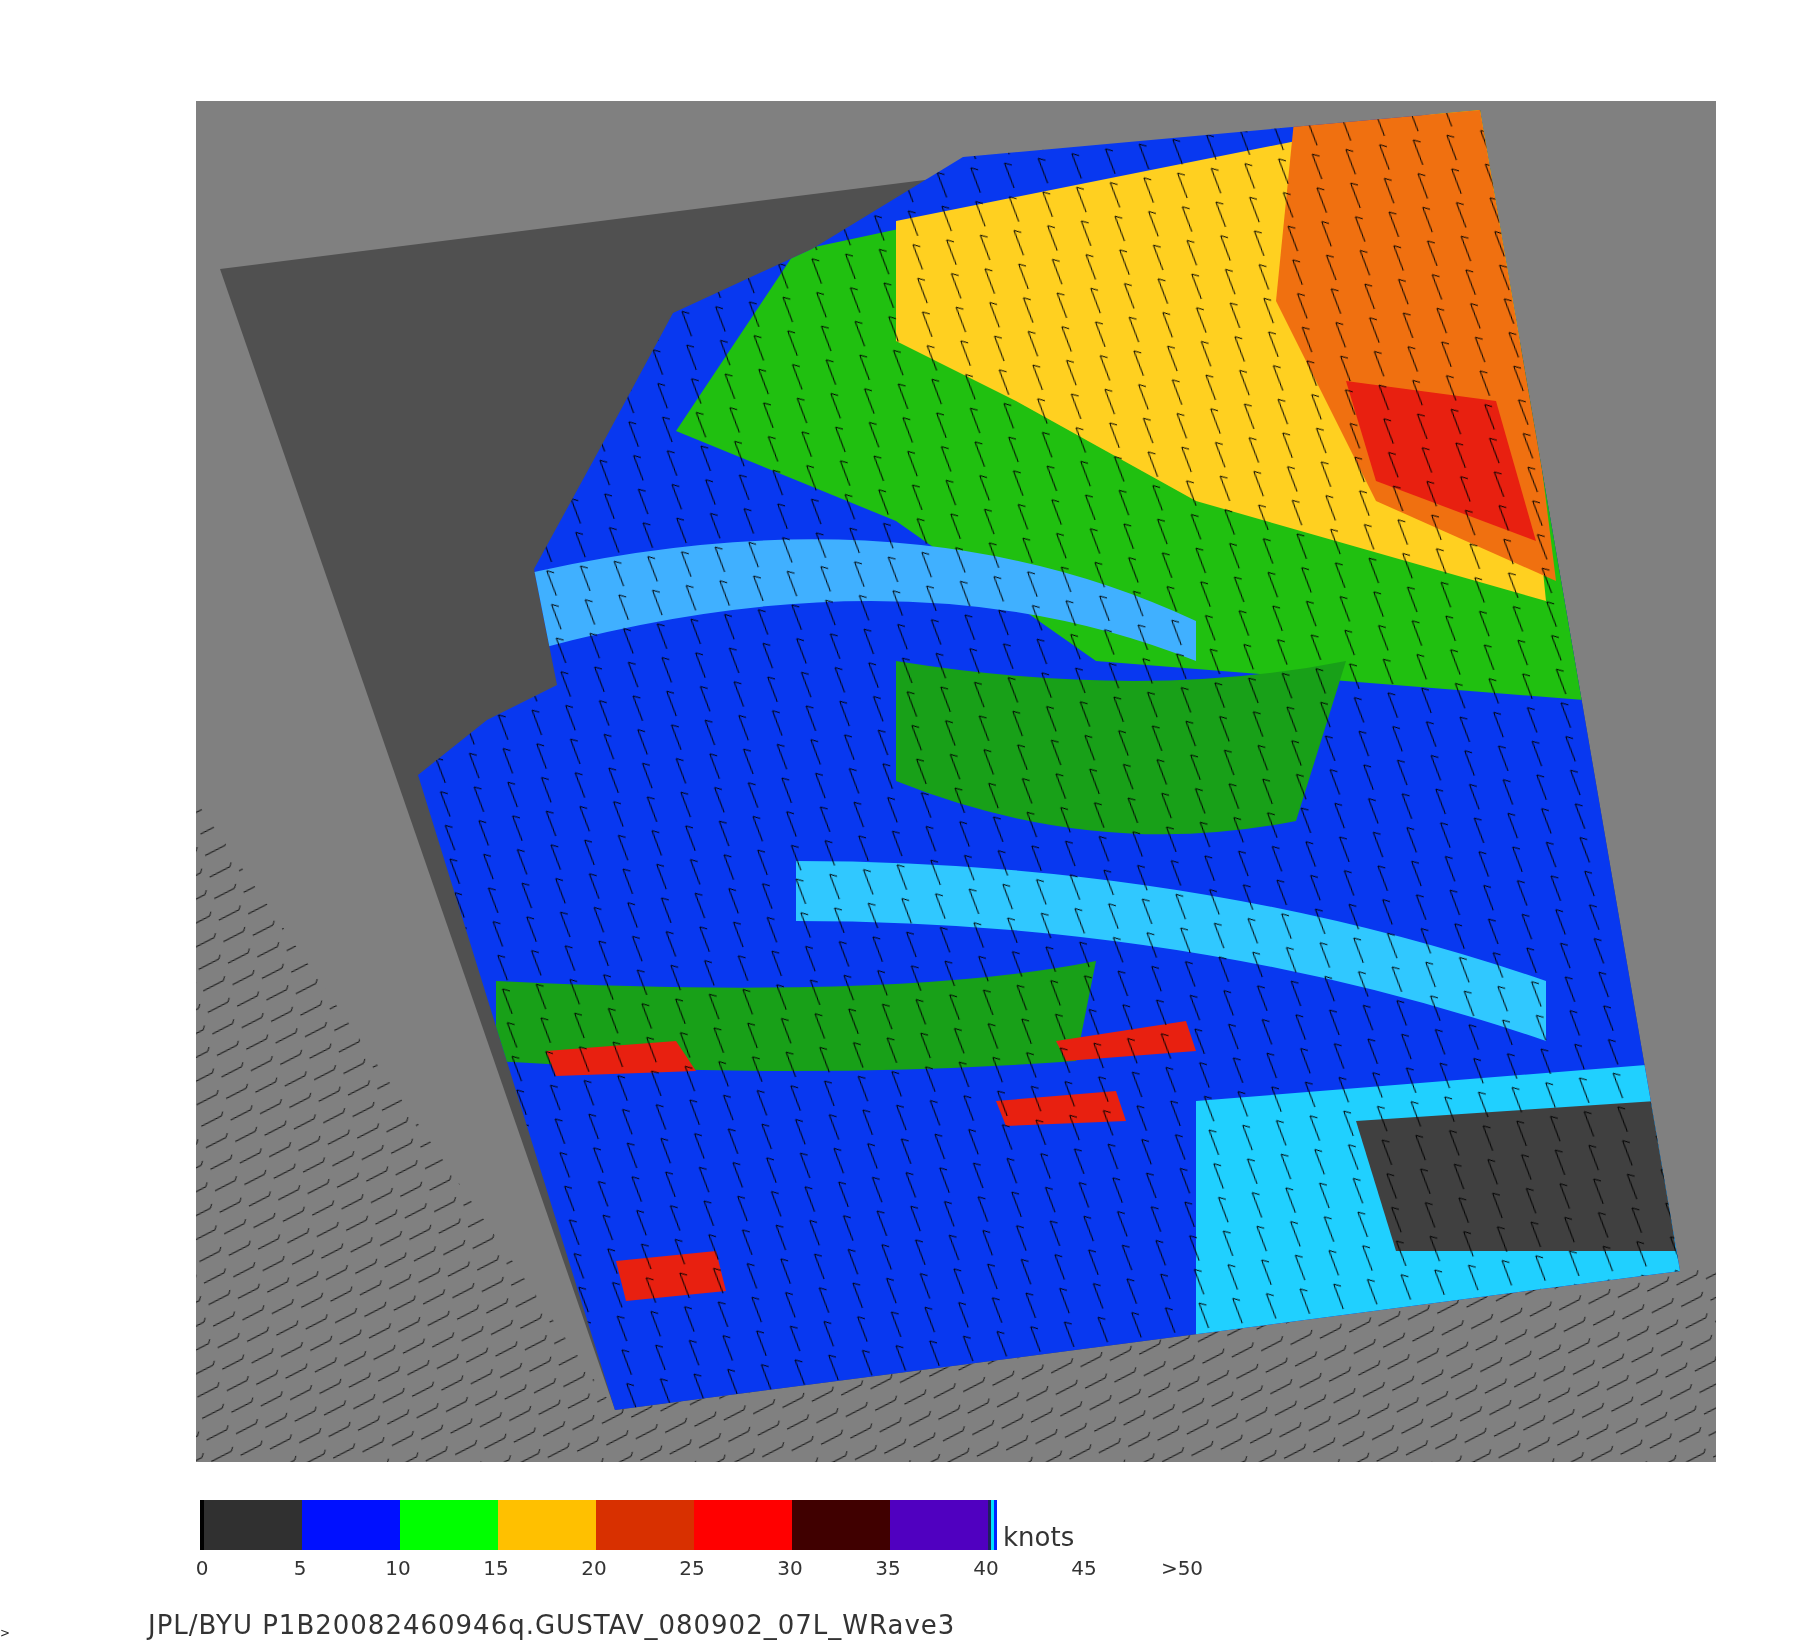 The height and width of the screenshot is (1640, 1820). What do you see at coordinates (496, 1568) in the screenshot?
I see `tick-label: 15` at bounding box center [496, 1568].